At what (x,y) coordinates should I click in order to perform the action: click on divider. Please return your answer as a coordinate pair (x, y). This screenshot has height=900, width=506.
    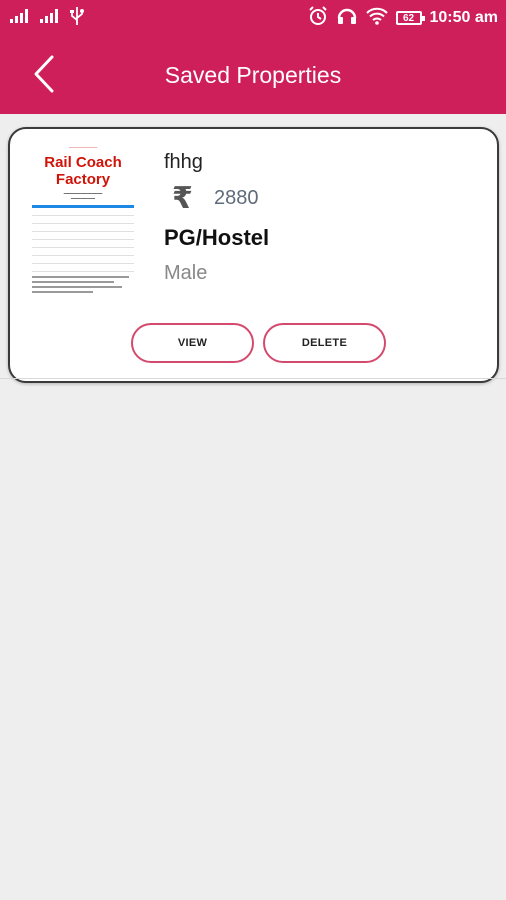
    Looking at the image, I should click on (253, 378).